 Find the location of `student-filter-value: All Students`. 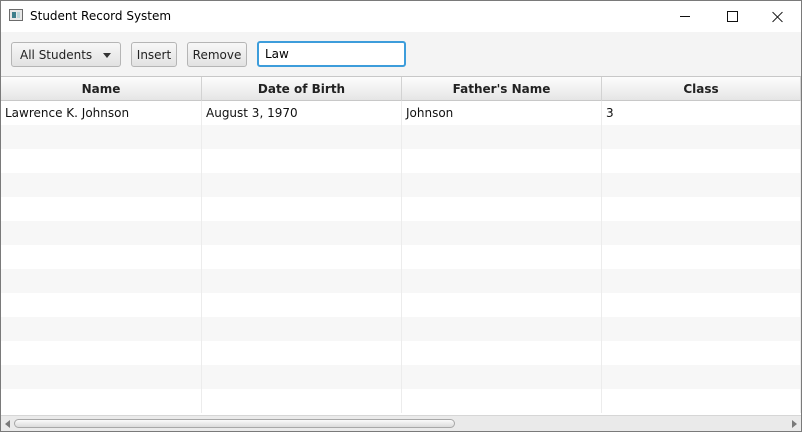

student-filter-value: All Students is located at coordinates (56, 54).